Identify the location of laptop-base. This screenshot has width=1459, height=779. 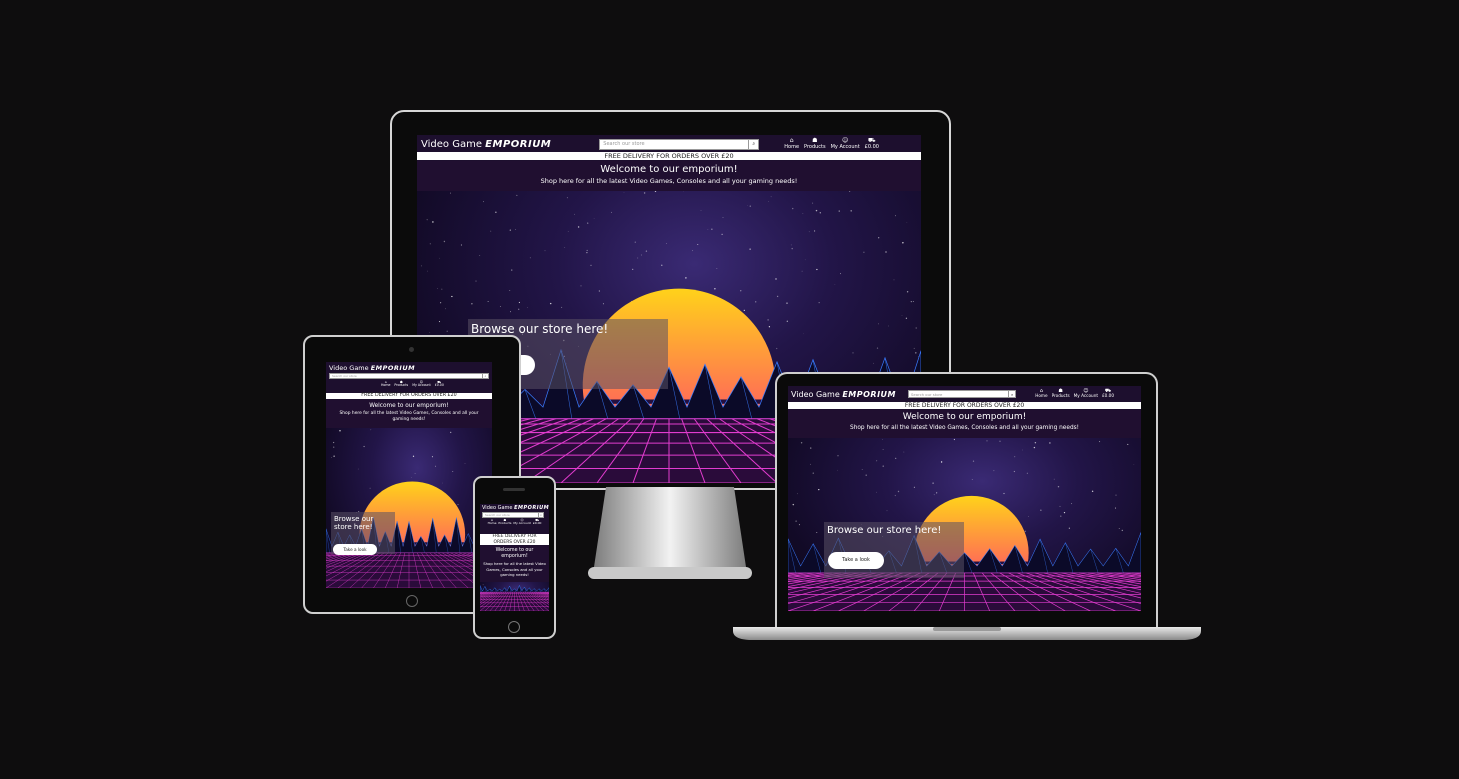
(967, 633).